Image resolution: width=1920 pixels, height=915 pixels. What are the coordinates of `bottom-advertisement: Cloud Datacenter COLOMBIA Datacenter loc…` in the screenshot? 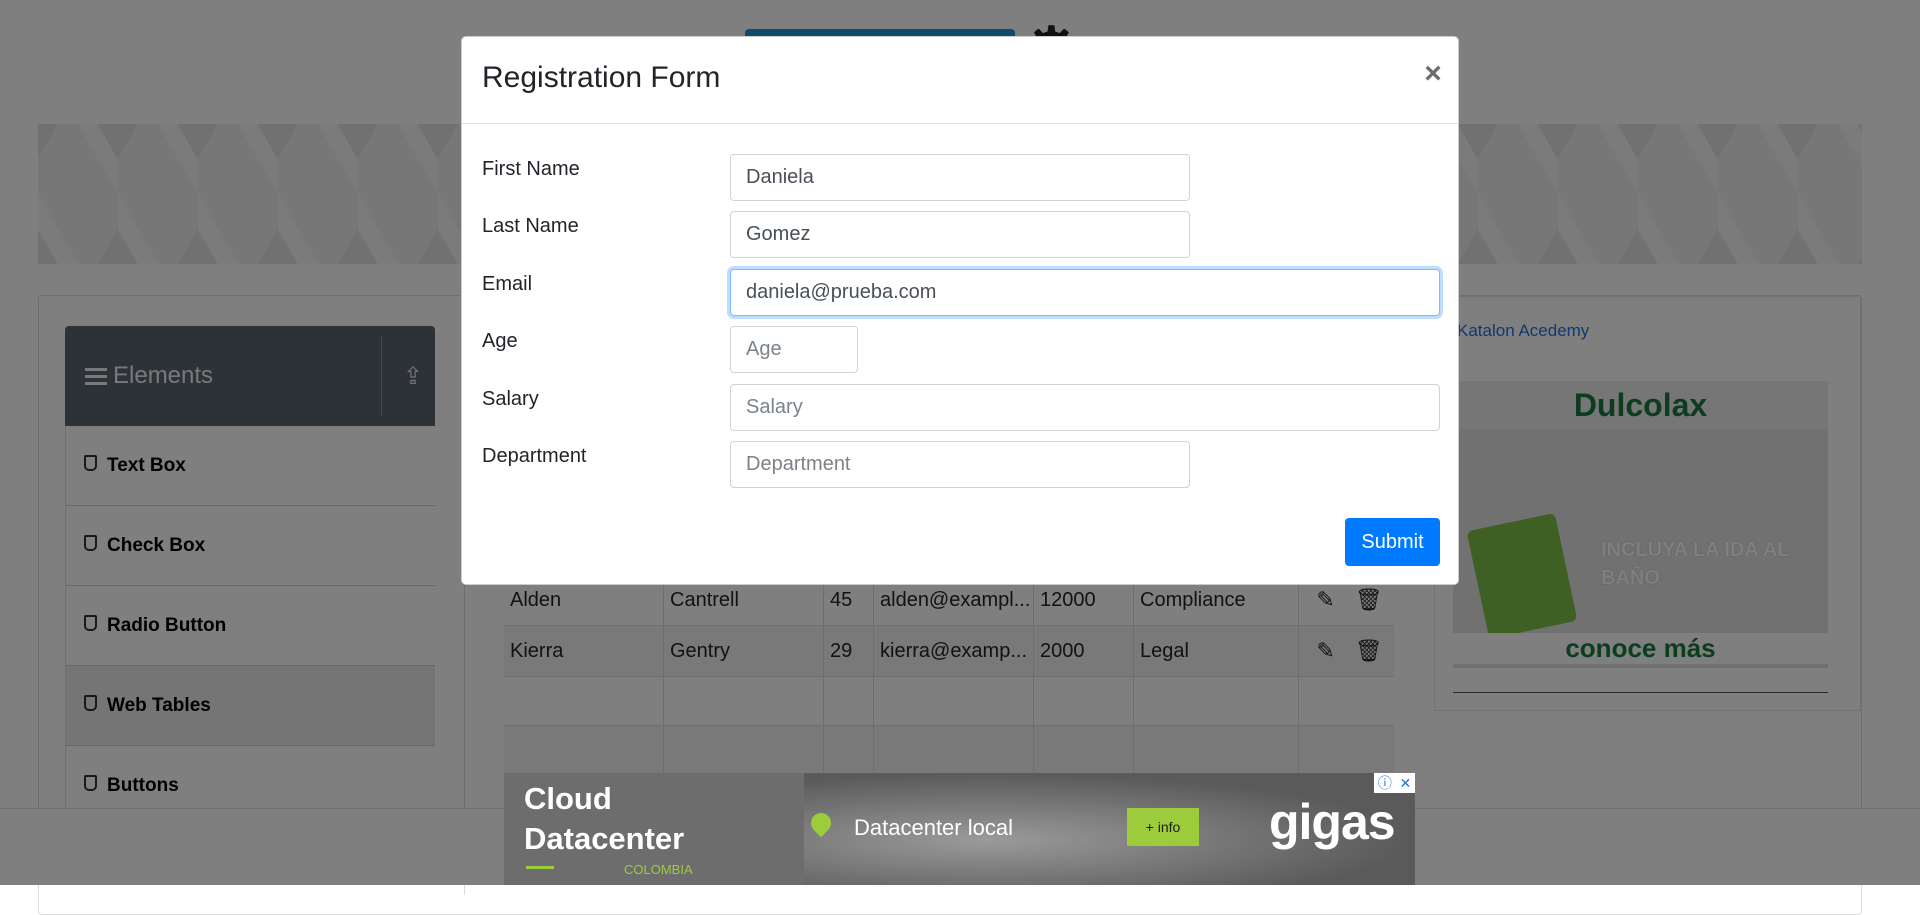 It's located at (959, 829).